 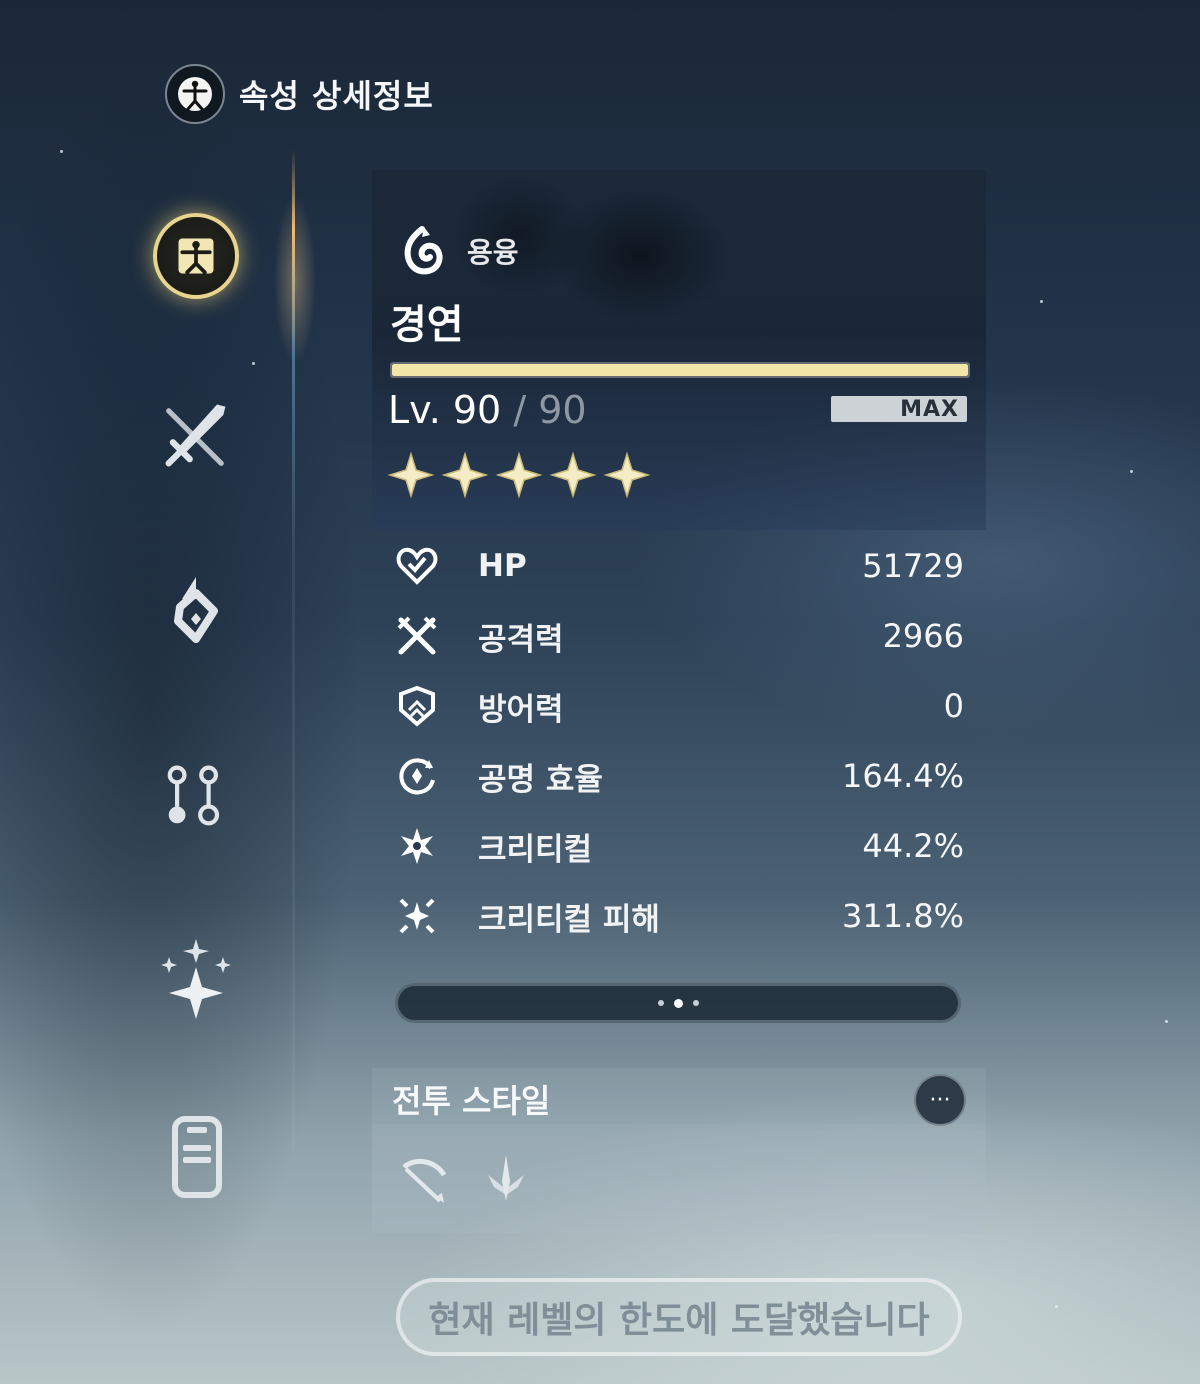 What do you see at coordinates (540, 779) in the screenshot?
I see `stat-label: 공명 효율` at bounding box center [540, 779].